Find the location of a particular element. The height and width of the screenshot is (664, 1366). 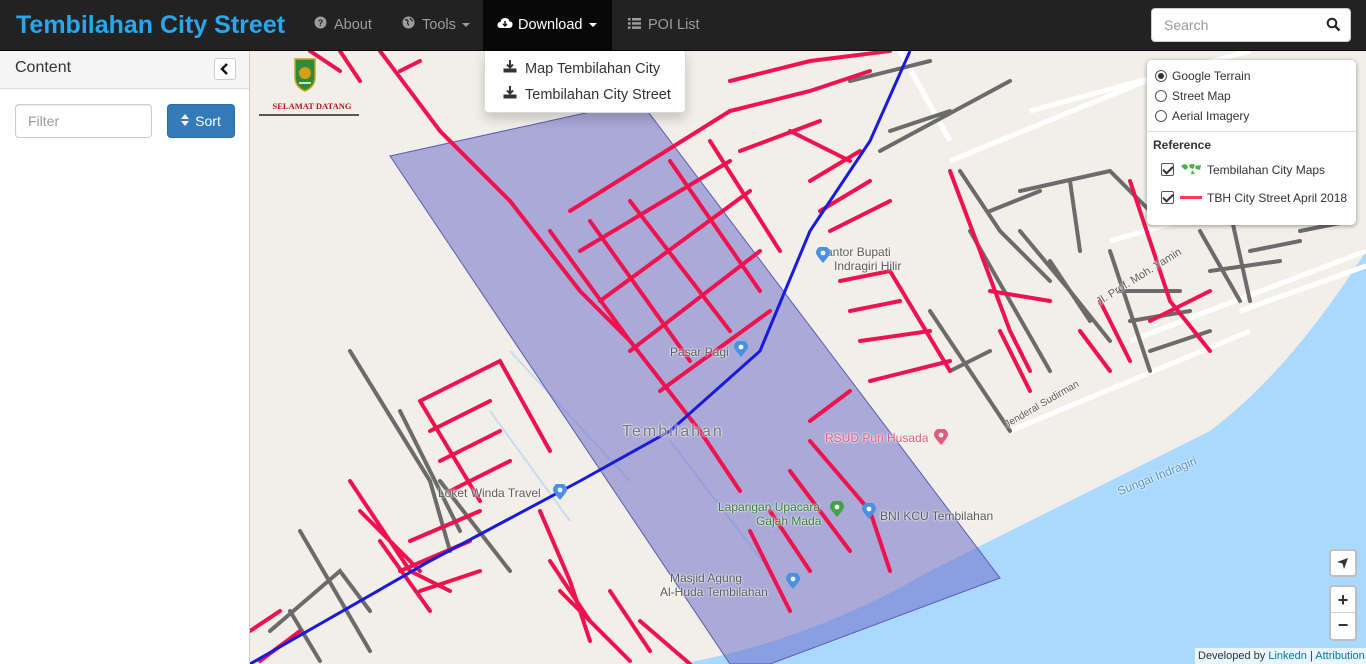

map-label-masjid2: Al-Huda Tembilahan is located at coordinates (714, 592).